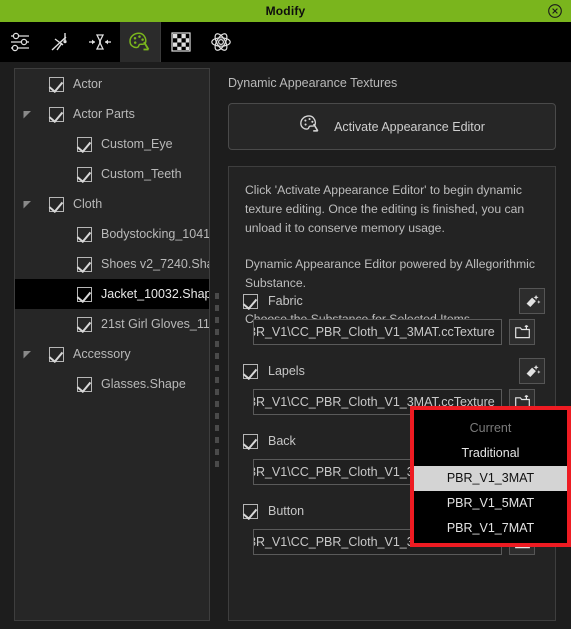  I want to click on substance-header: Lapels, so click(394, 371).